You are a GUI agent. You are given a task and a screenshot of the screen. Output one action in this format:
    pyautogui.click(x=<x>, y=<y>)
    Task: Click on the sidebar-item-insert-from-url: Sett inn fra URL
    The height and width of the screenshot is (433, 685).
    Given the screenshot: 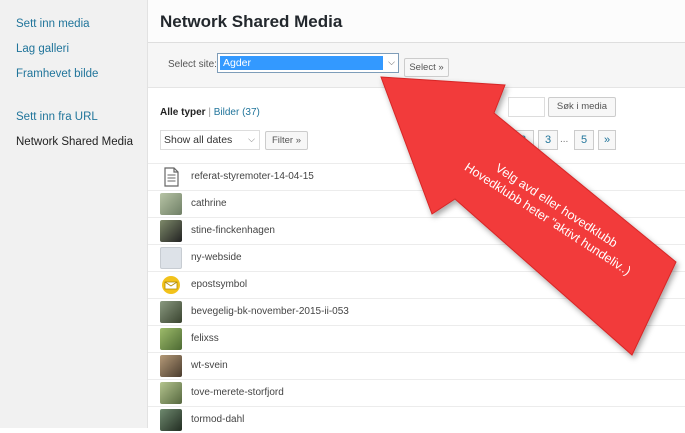 What is the action you would take?
    pyautogui.click(x=57, y=117)
    